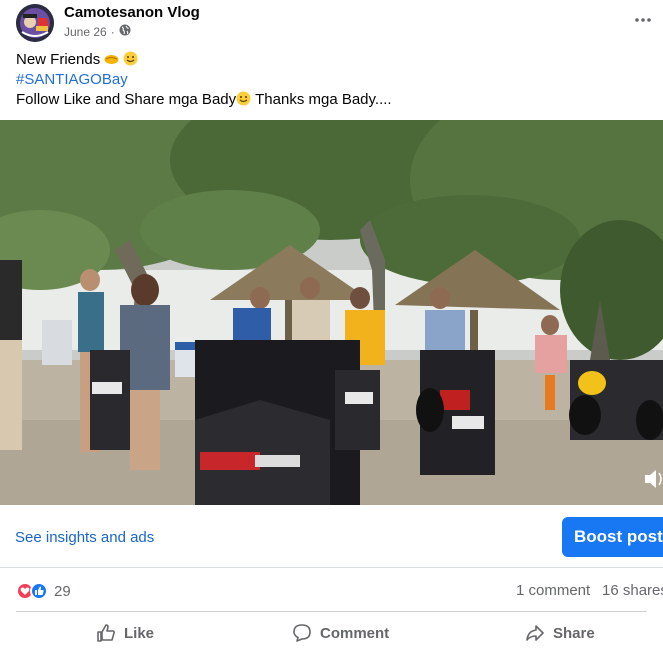 The image size is (663, 657). Describe the element at coordinates (331, 536) in the screenshot. I see `insights-bar: See insights and ads Boost post` at that location.